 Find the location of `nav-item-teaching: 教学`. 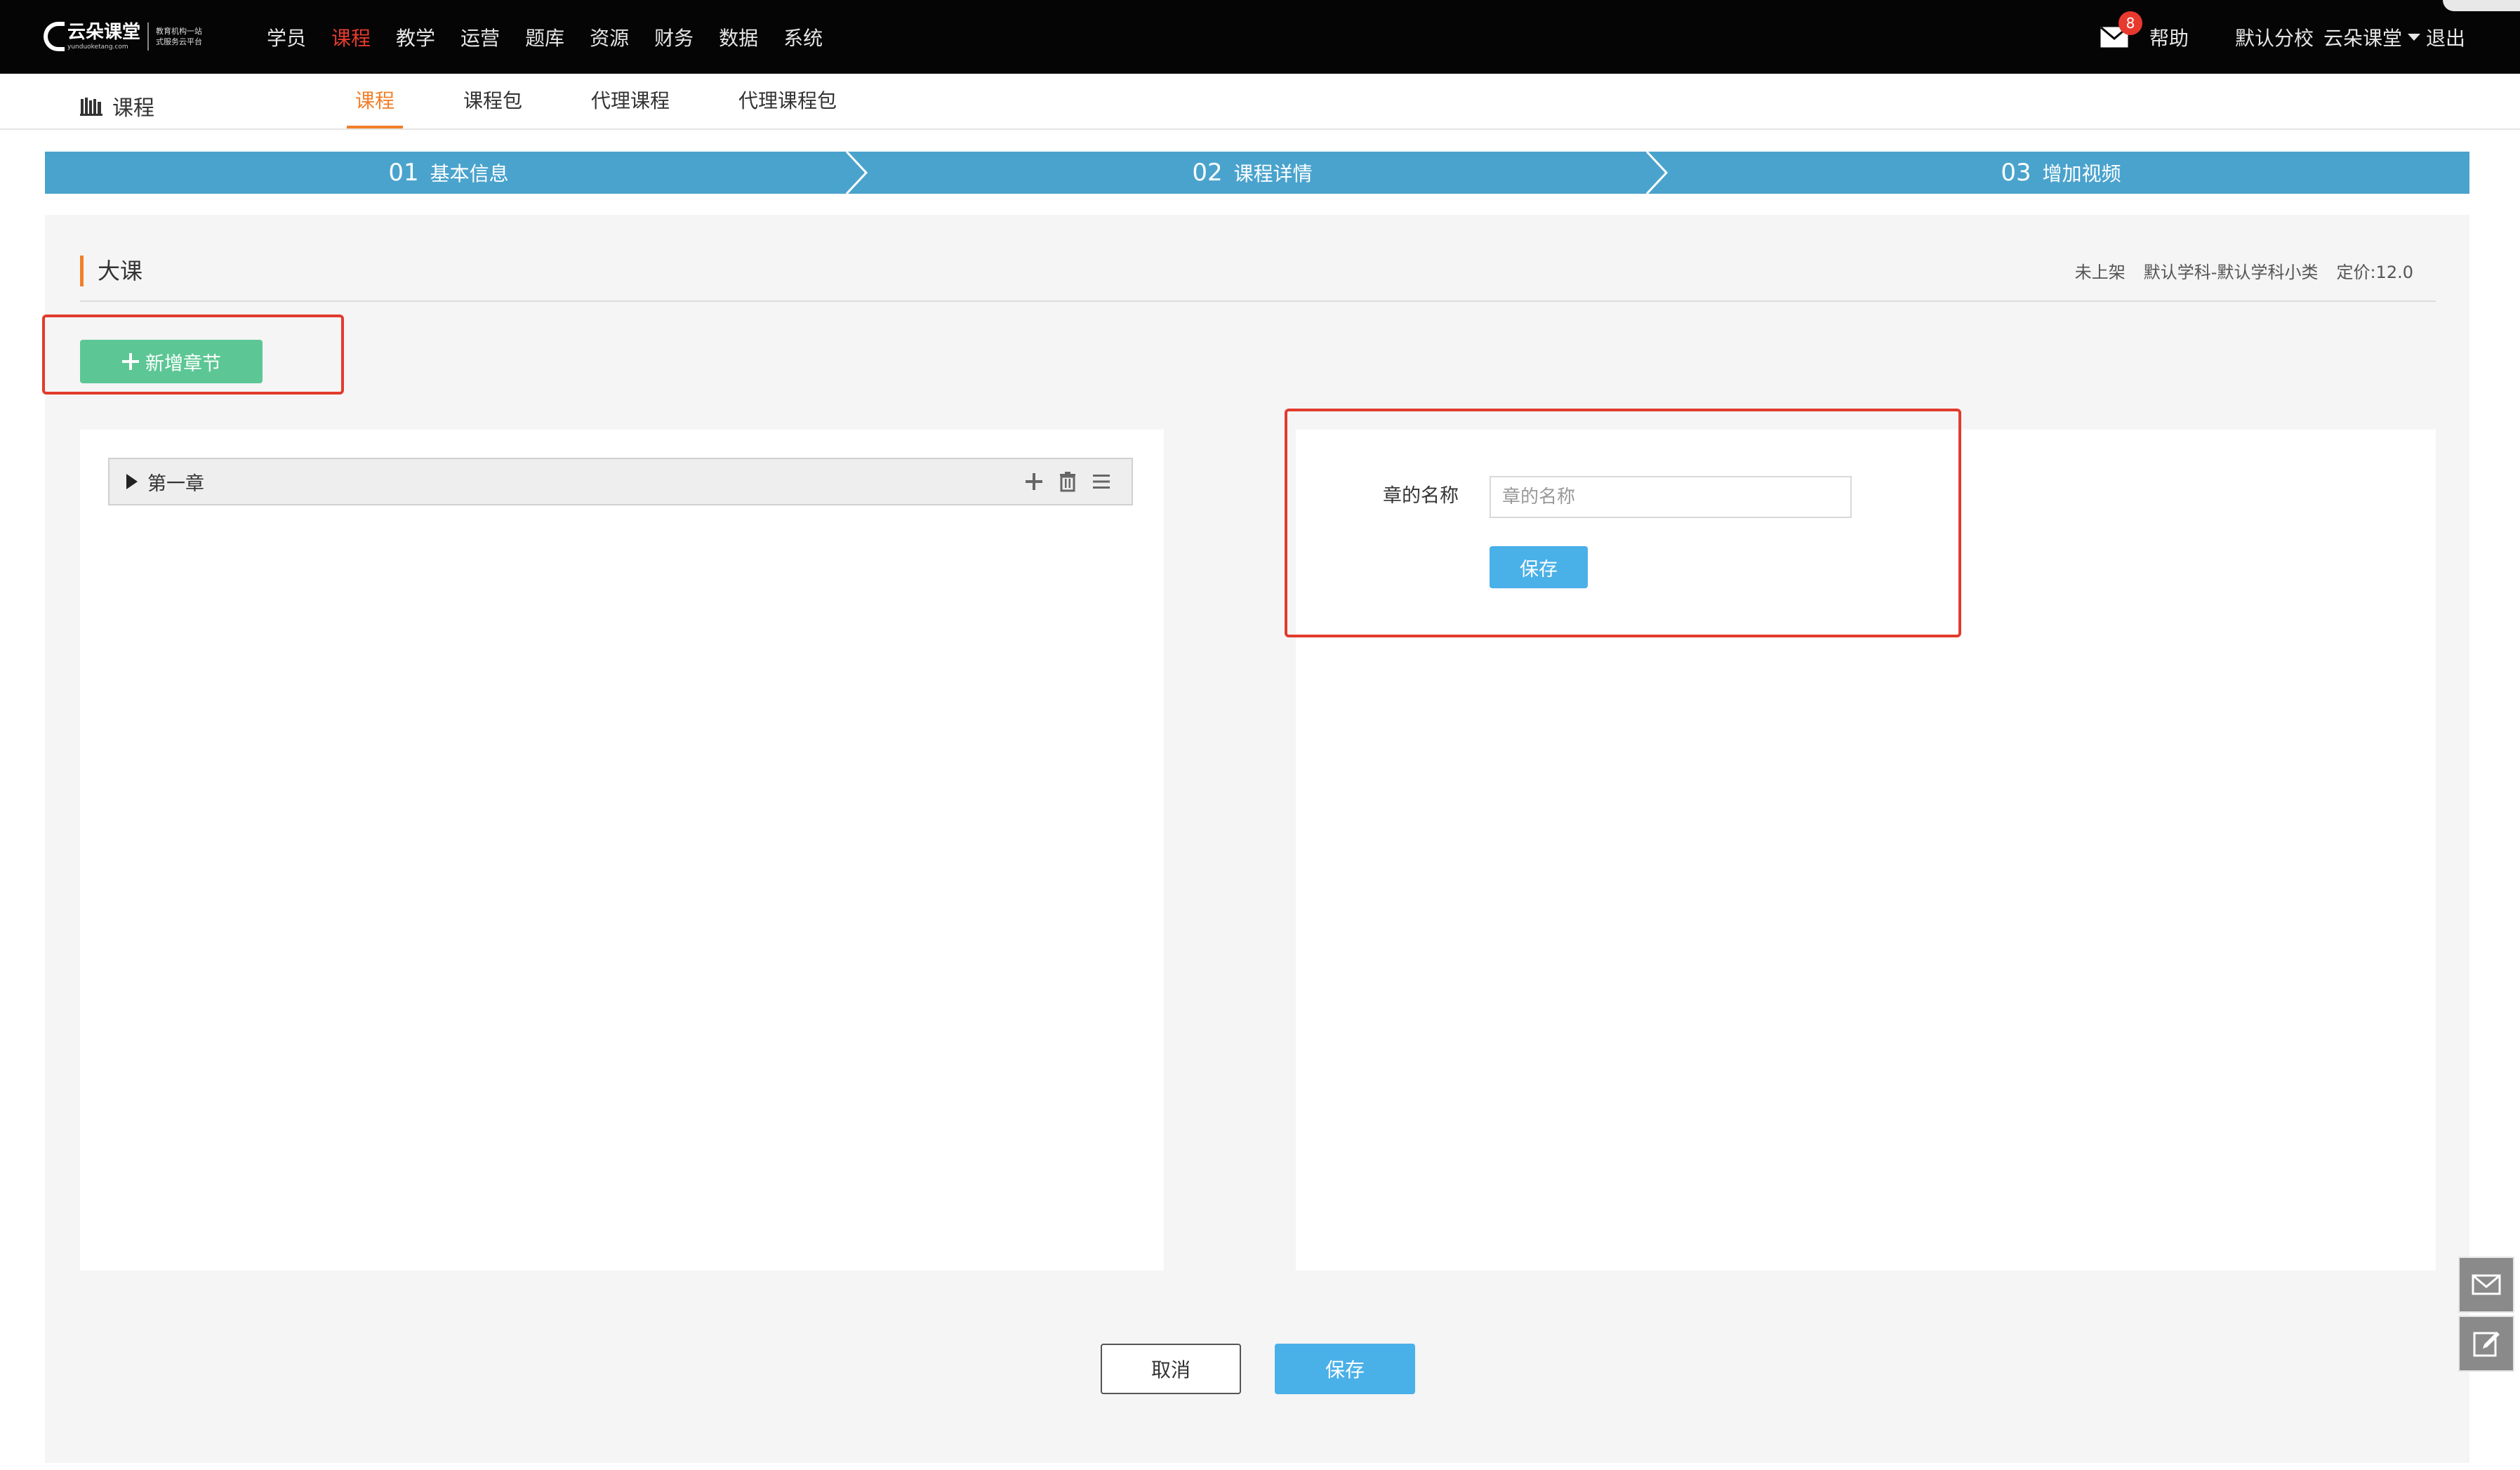

nav-item-teaching: 教学 is located at coordinates (415, 37).